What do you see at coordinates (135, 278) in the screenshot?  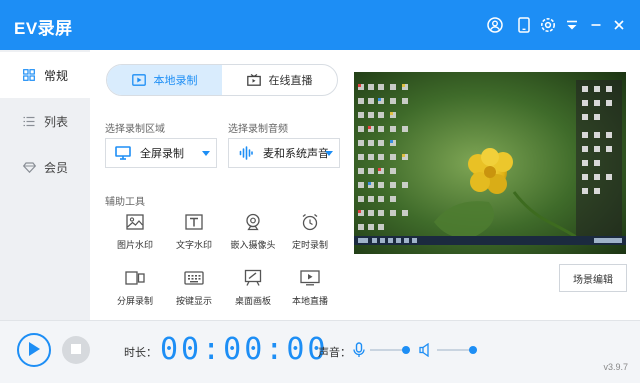 I see `split-screen-icon` at bounding box center [135, 278].